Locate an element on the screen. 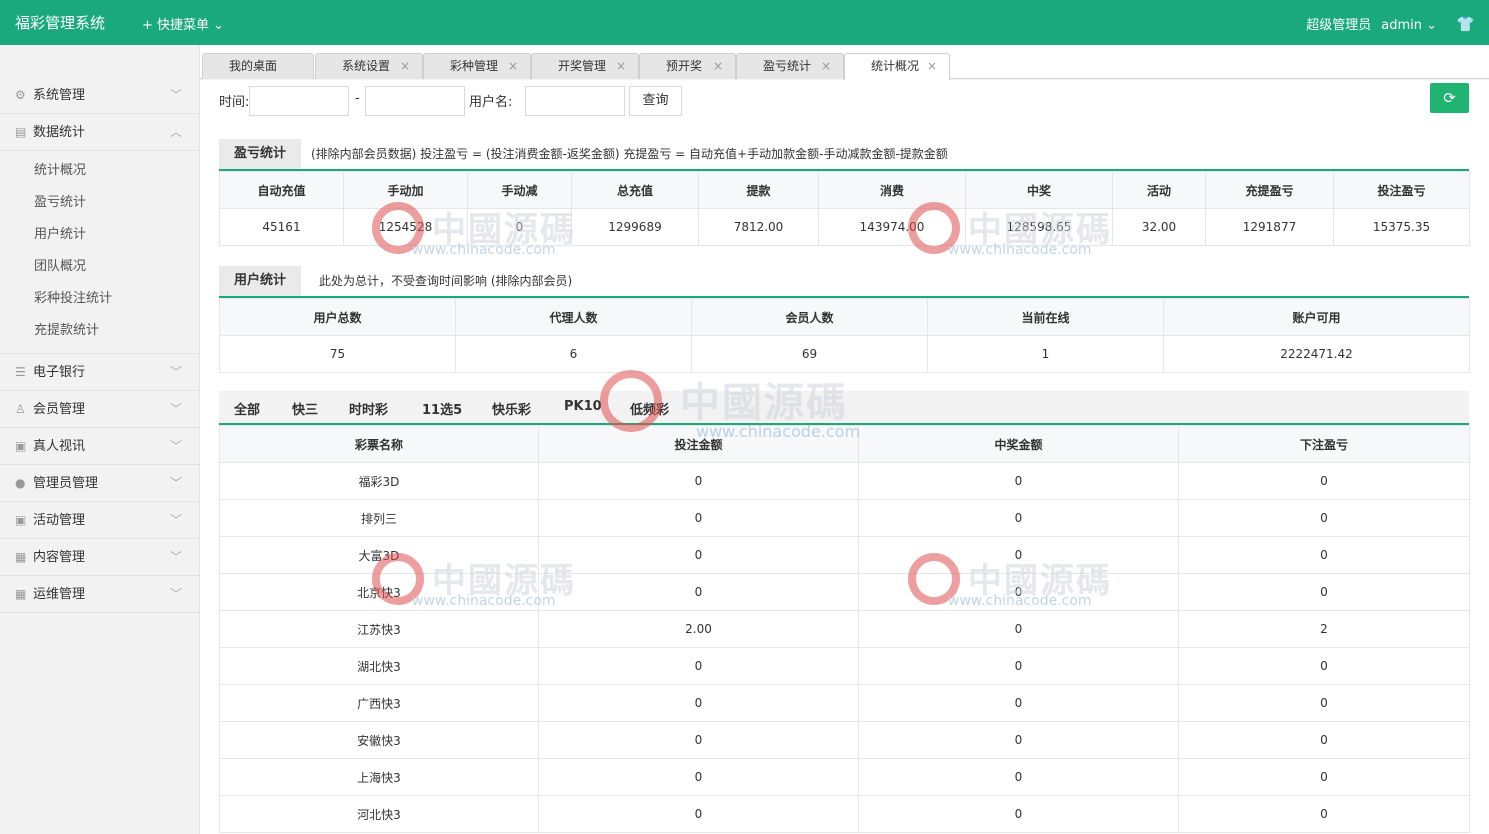 This screenshot has width=1489, height=834. refresh-icon: ⟳ is located at coordinates (1449, 98).